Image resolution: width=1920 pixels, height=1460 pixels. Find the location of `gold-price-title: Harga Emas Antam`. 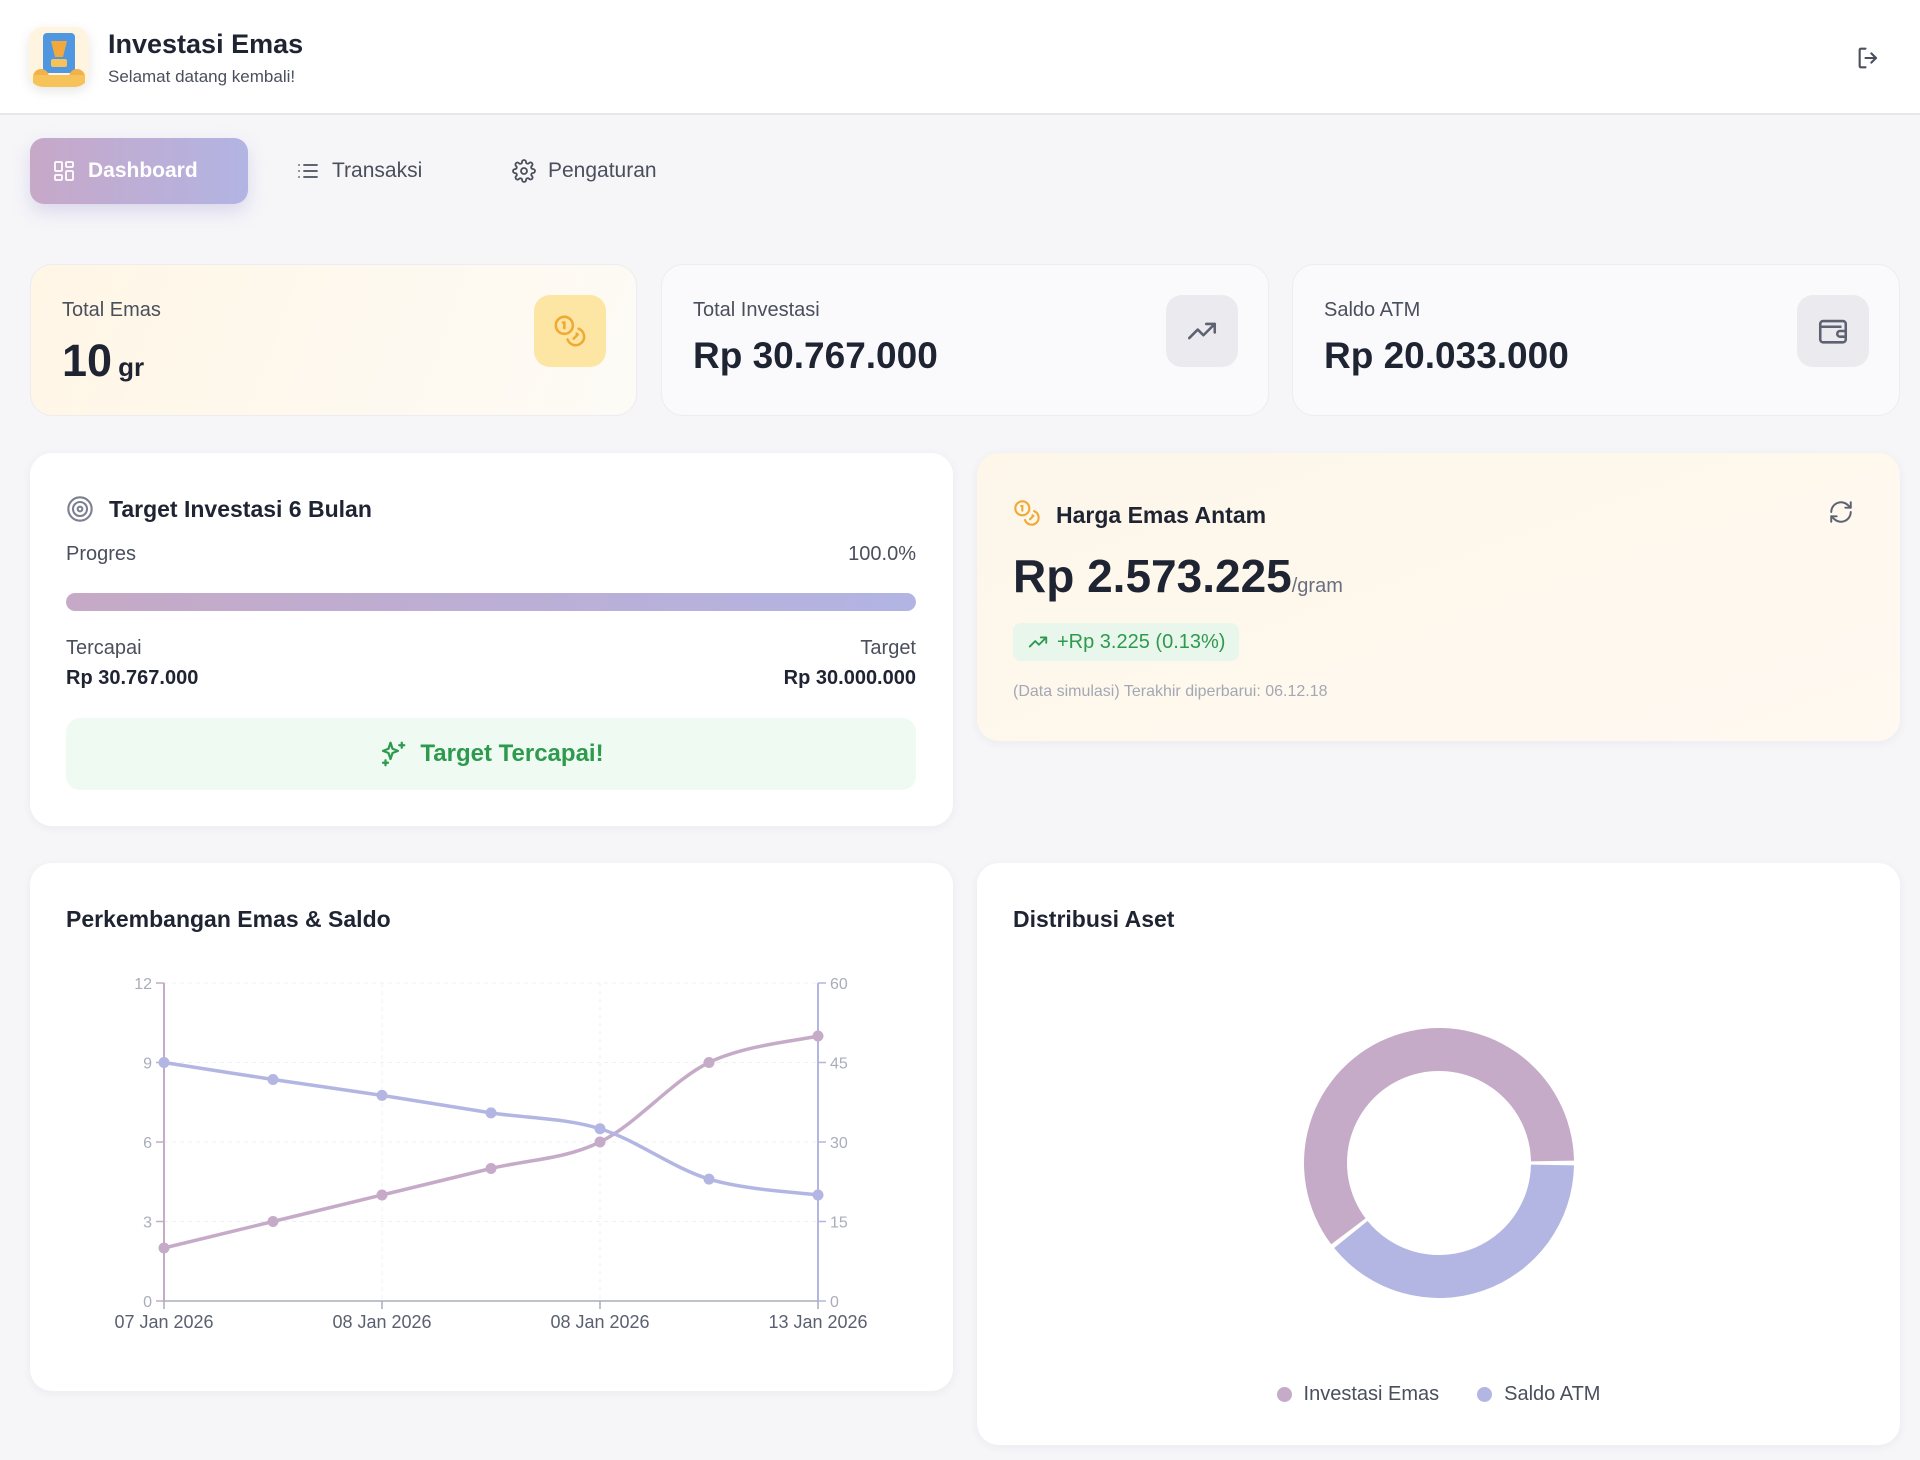

gold-price-title: Harga Emas Antam is located at coordinates (1161, 515).